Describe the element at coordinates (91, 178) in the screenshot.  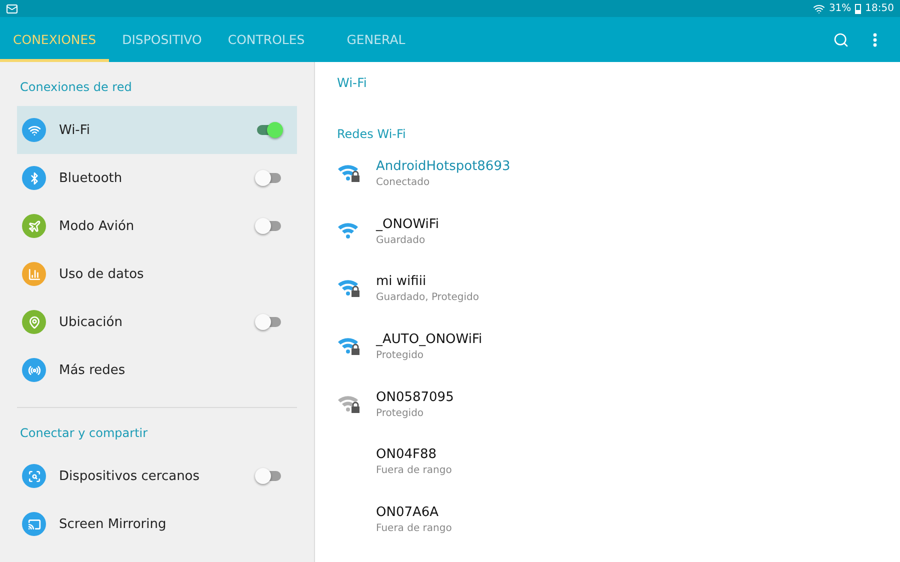
I see `setting-label: Bluetooth` at that location.